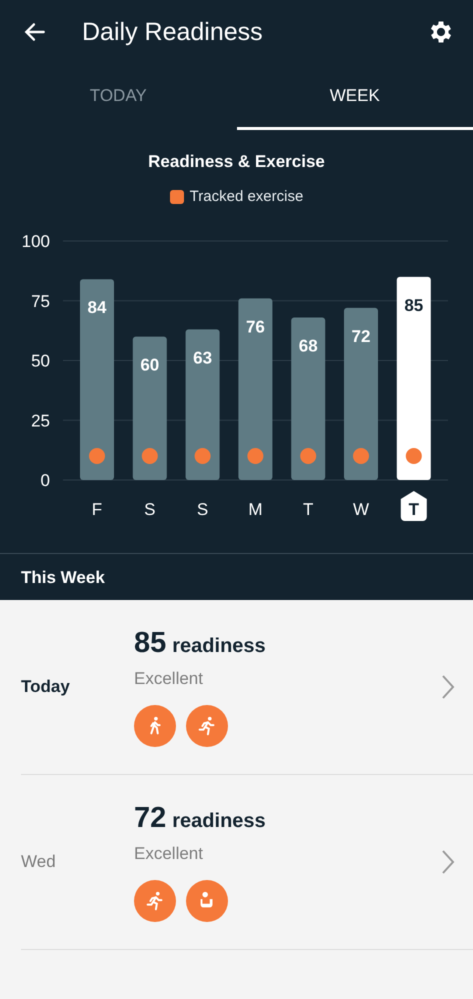  Describe the element at coordinates (202, 358) in the screenshot. I see `bar-value-label: 63` at that location.